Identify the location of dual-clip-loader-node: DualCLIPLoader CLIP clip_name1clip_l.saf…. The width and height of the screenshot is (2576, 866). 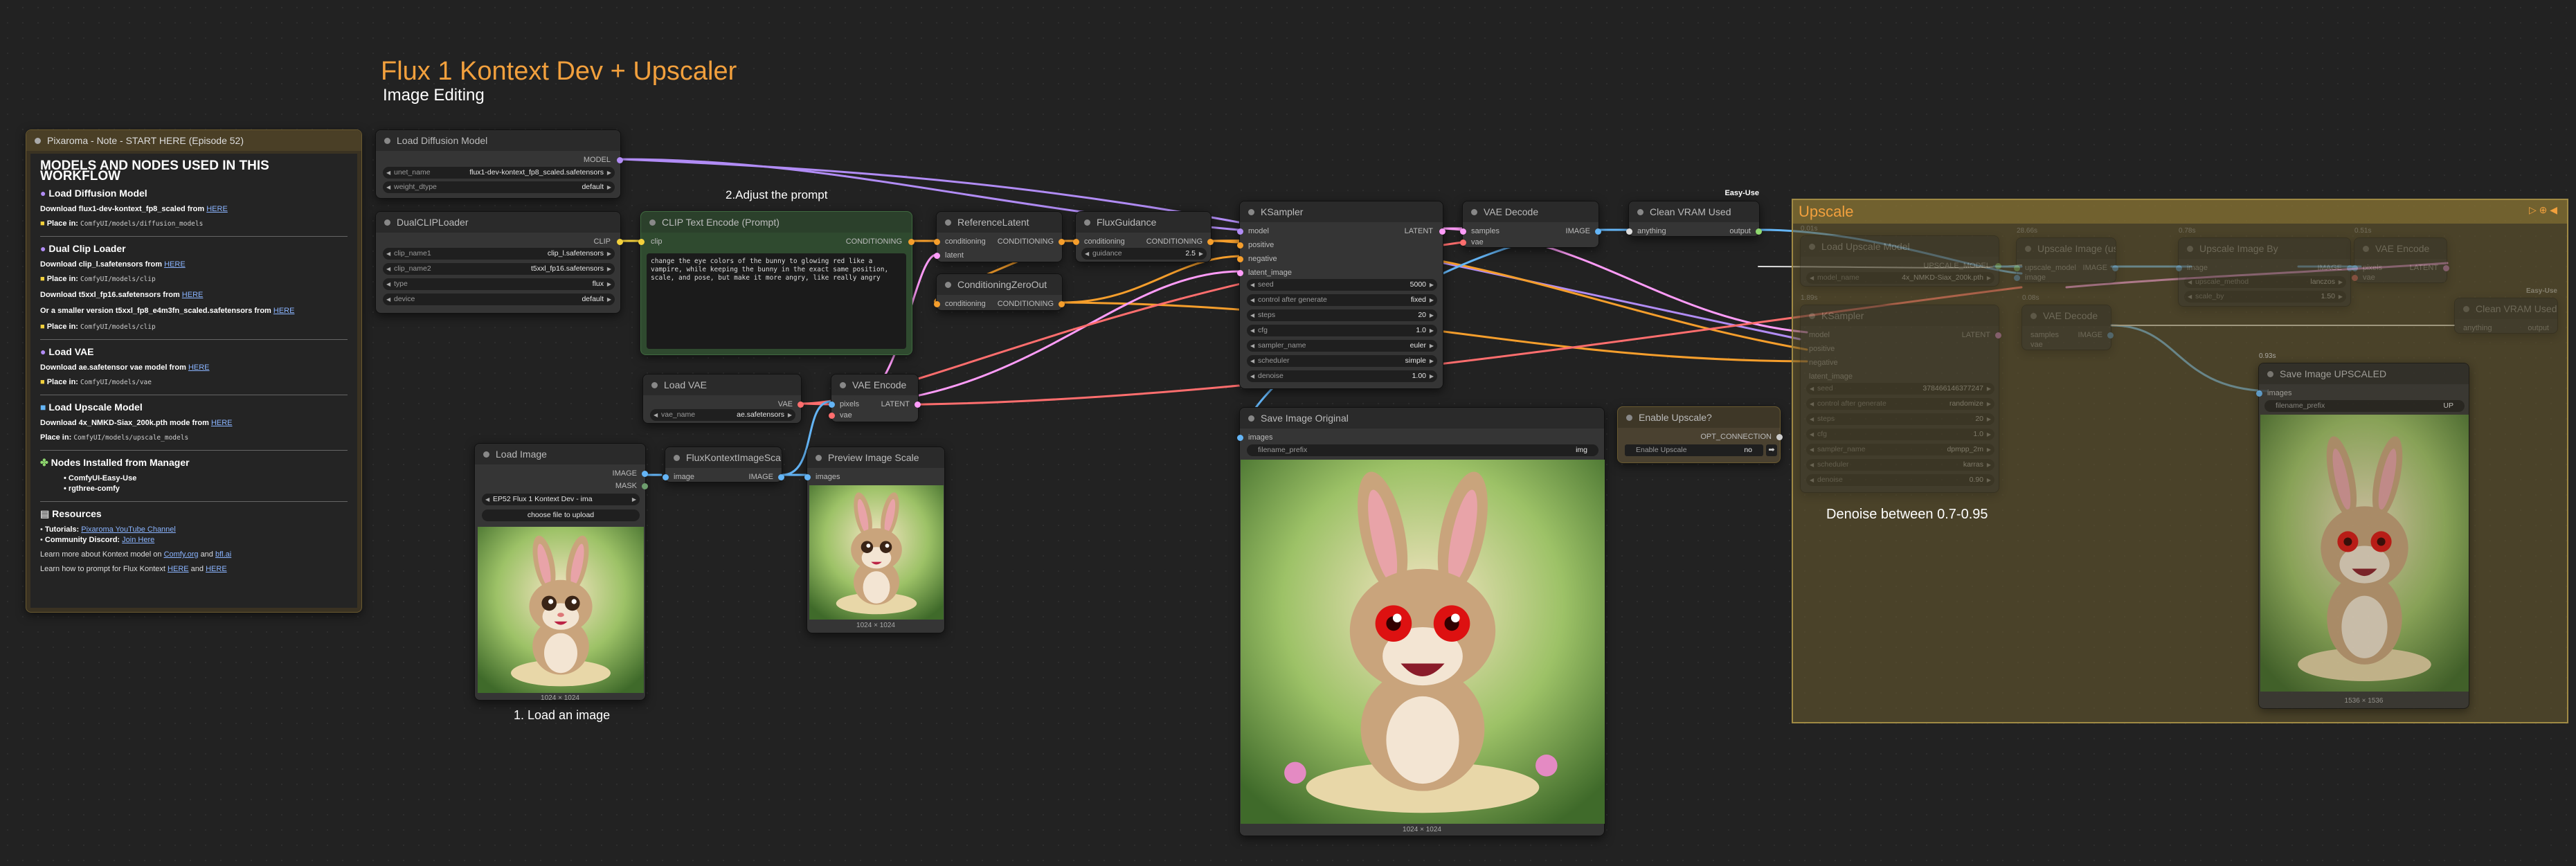
(499, 262).